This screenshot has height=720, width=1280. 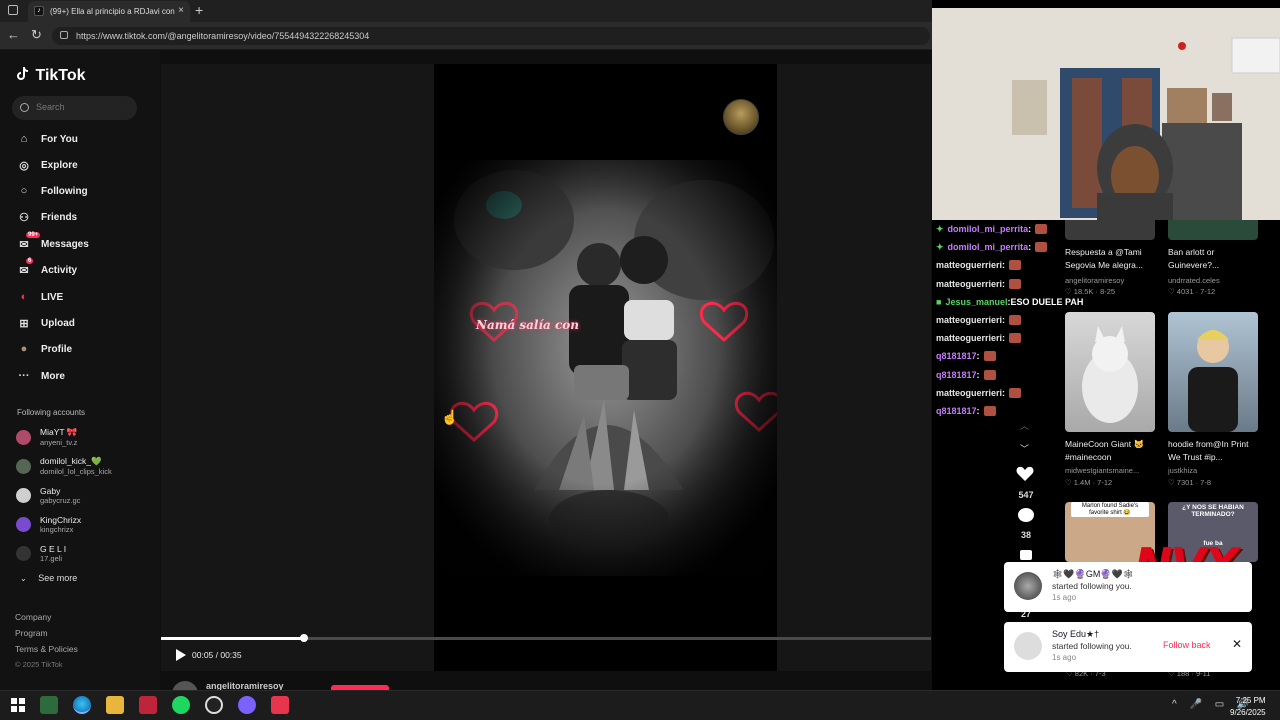 What do you see at coordinates (247, 705) in the screenshot?
I see `discord-icon` at bounding box center [247, 705].